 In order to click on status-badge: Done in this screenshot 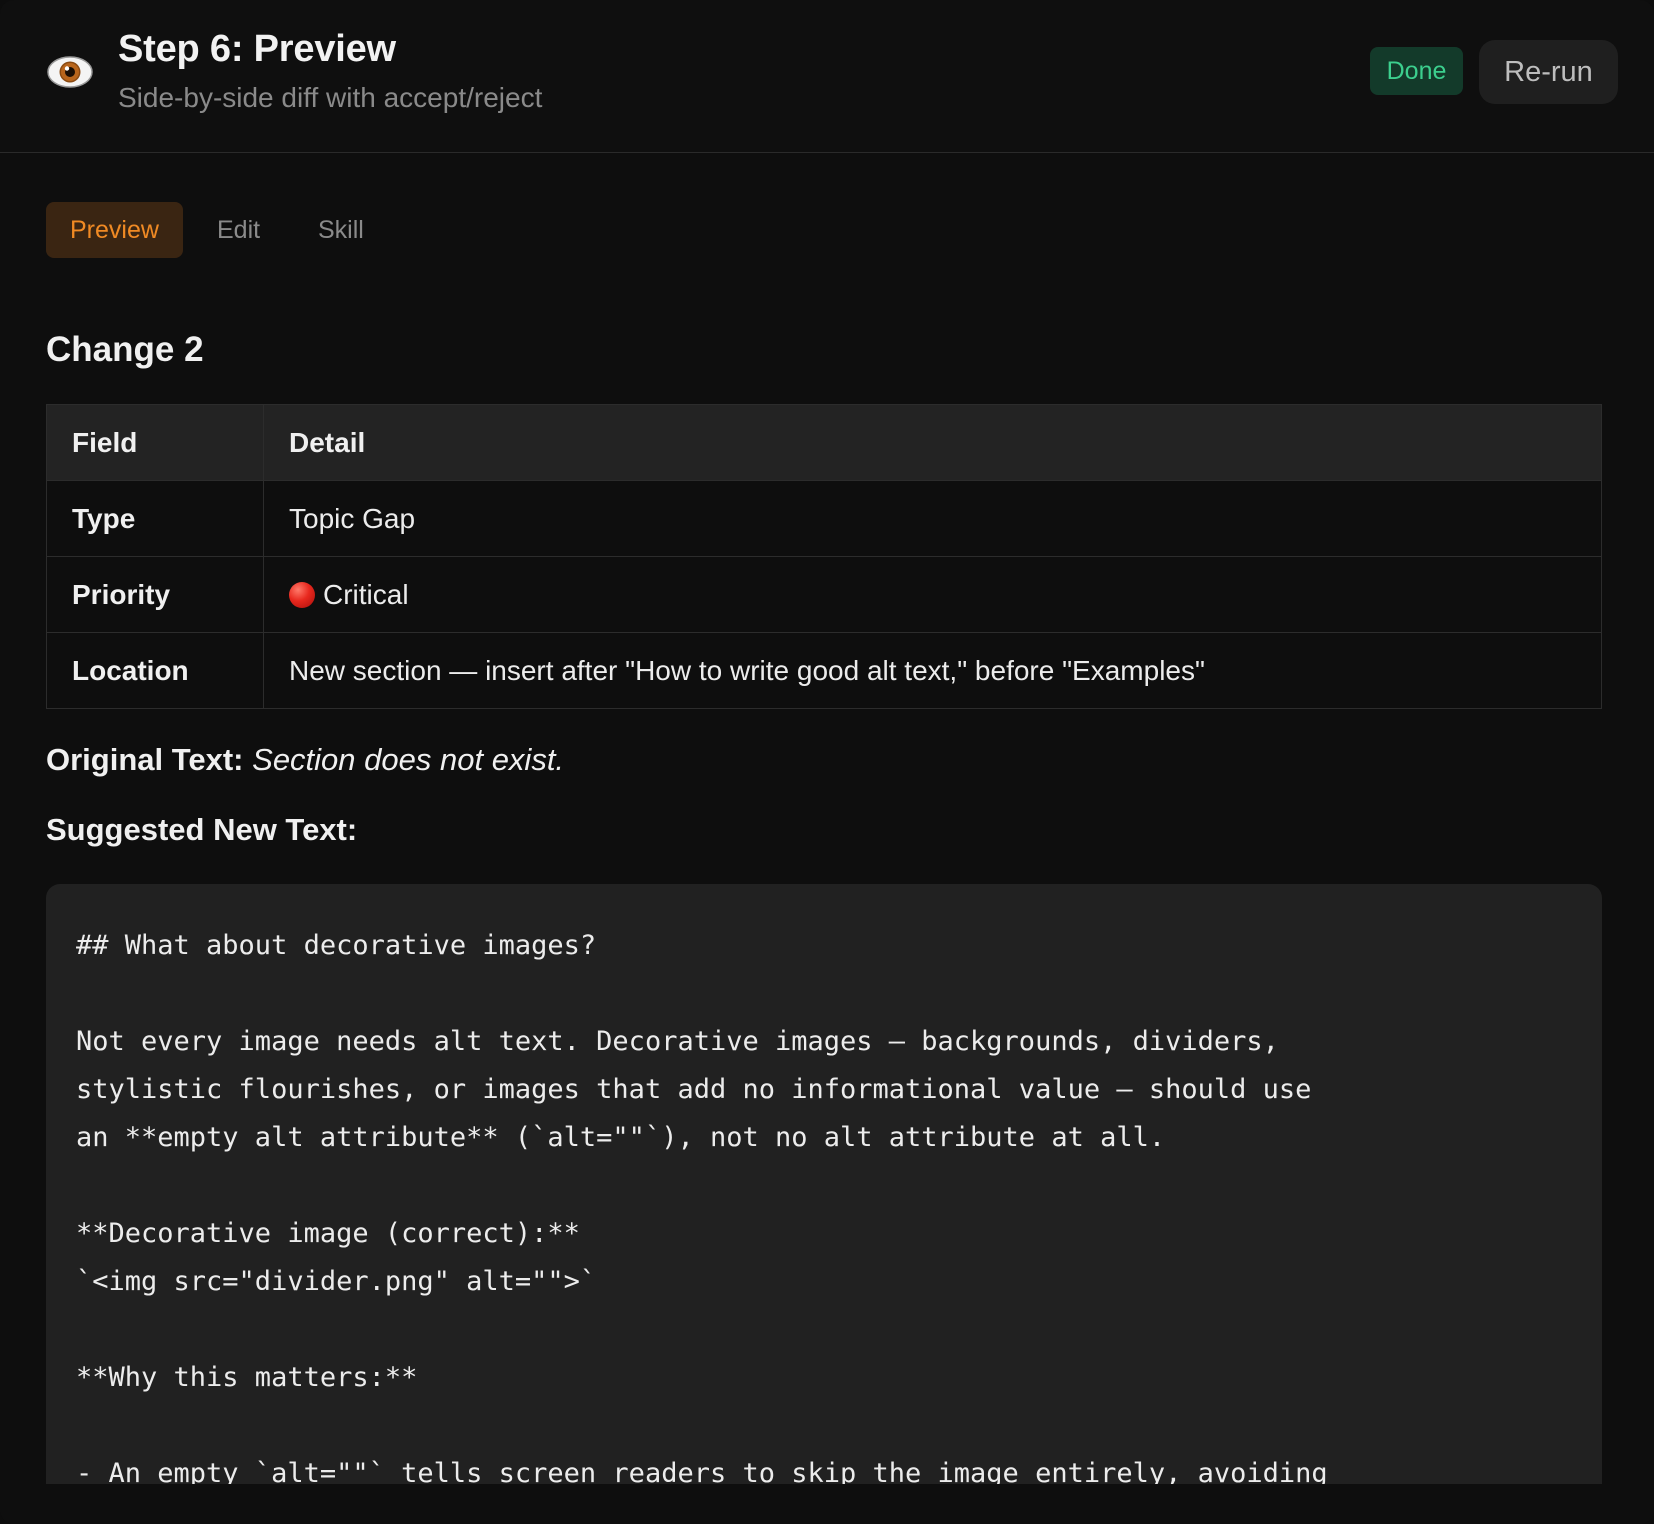, I will do `click(1416, 71)`.